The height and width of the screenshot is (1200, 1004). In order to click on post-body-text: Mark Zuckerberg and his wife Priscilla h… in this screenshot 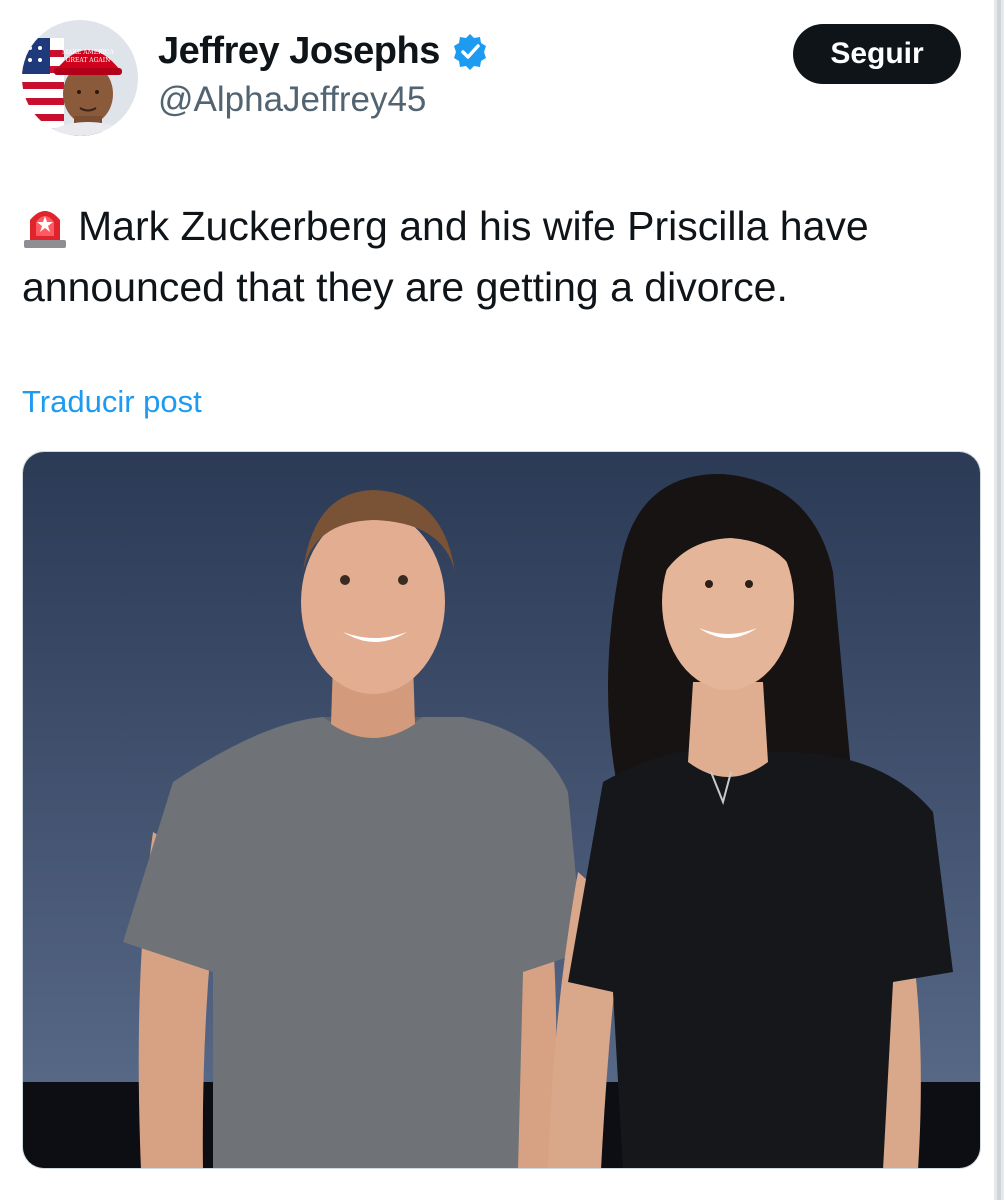, I will do `click(445, 256)`.